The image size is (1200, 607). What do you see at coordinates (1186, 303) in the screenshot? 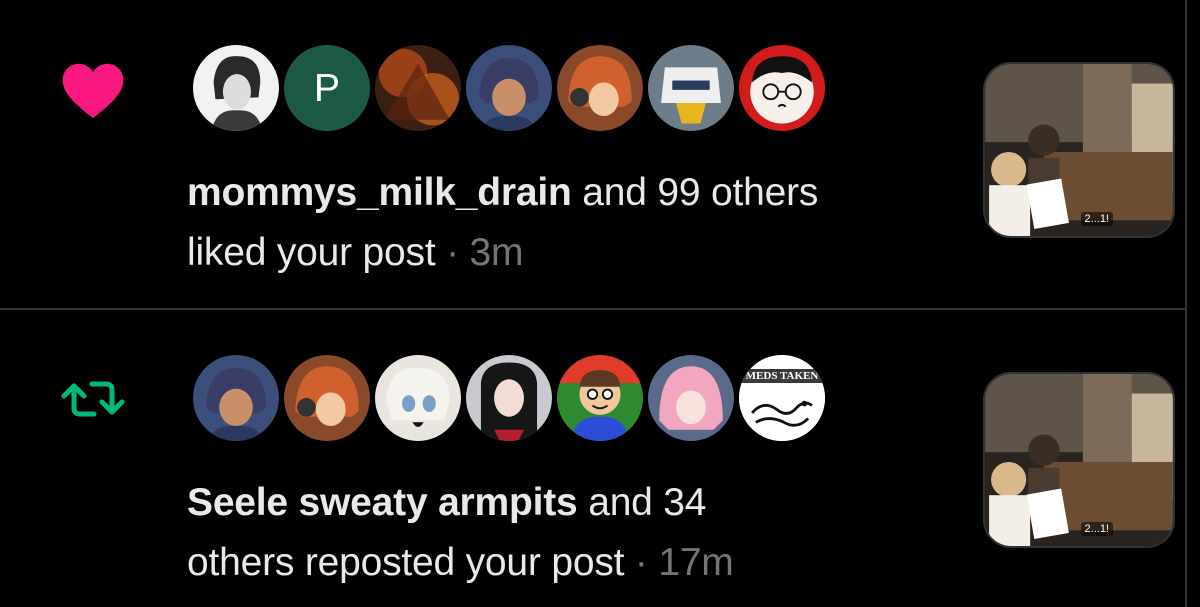
I see `right-column-border` at bounding box center [1186, 303].